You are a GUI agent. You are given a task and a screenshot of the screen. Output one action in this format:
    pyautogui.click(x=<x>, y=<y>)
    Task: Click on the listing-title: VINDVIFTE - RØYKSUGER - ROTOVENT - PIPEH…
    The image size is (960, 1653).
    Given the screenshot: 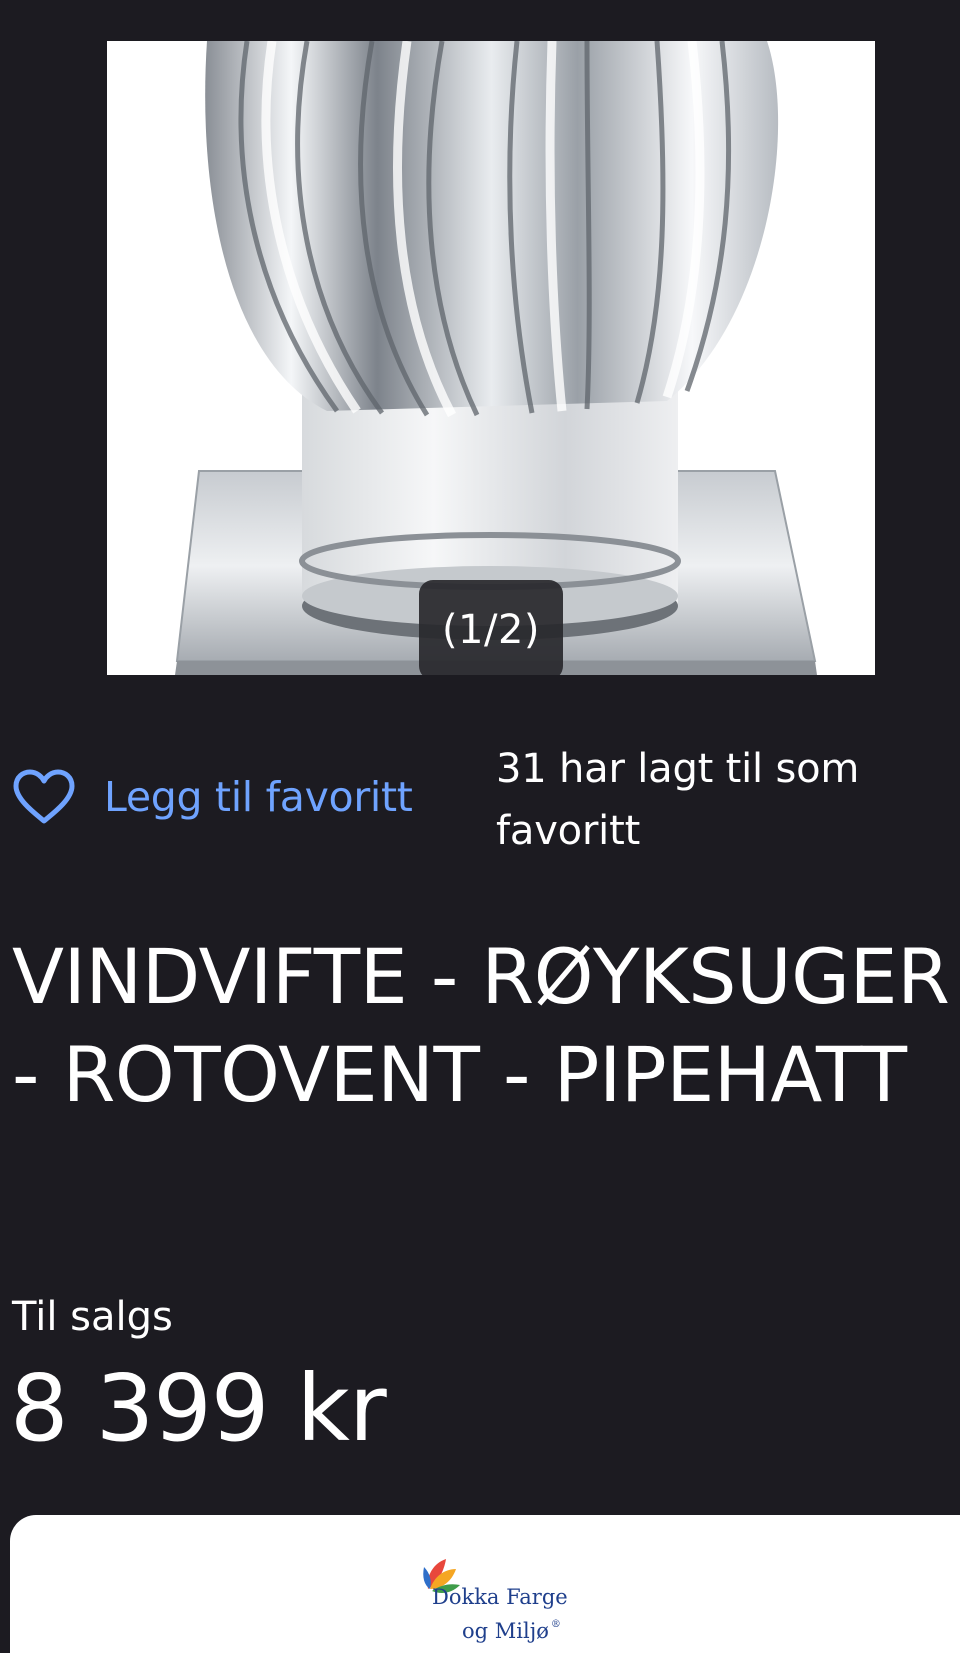 What is the action you would take?
    pyautogui.click(x=481, y=1025)
    